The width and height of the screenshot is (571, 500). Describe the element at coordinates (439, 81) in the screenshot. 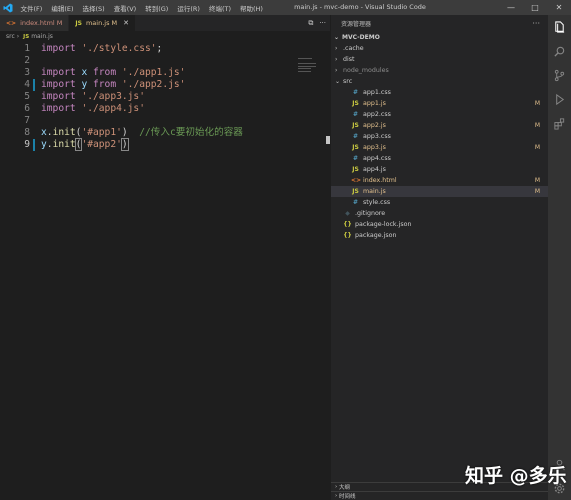

I see `tree-item-src: ⌄ src` at that location.